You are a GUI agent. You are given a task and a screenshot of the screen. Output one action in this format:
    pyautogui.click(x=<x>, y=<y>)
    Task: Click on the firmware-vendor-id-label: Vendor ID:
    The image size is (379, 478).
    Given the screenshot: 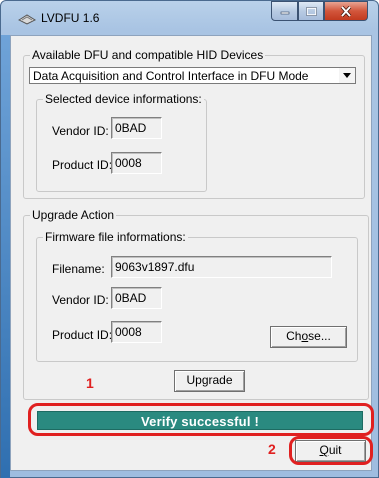 What is the action you would take?
    pyautogui.click(x=80, y=300)
    